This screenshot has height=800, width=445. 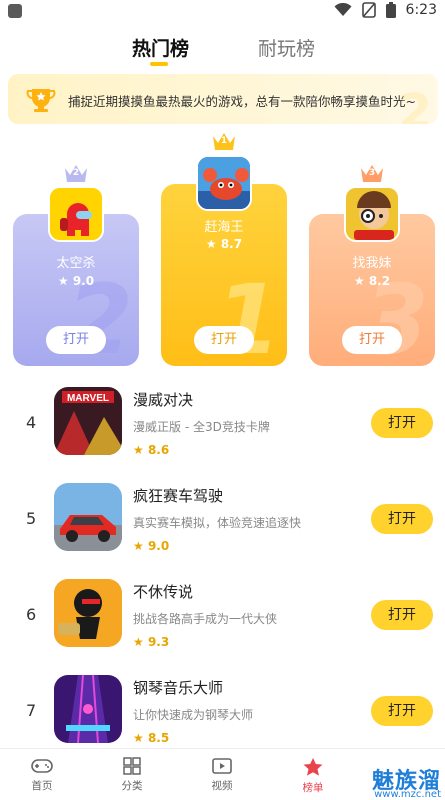 What do you see at coordinates (88, 421) in the screenshot?
I see `marvel-duel-icon: MARVEL` at bounding box center [88, 421].